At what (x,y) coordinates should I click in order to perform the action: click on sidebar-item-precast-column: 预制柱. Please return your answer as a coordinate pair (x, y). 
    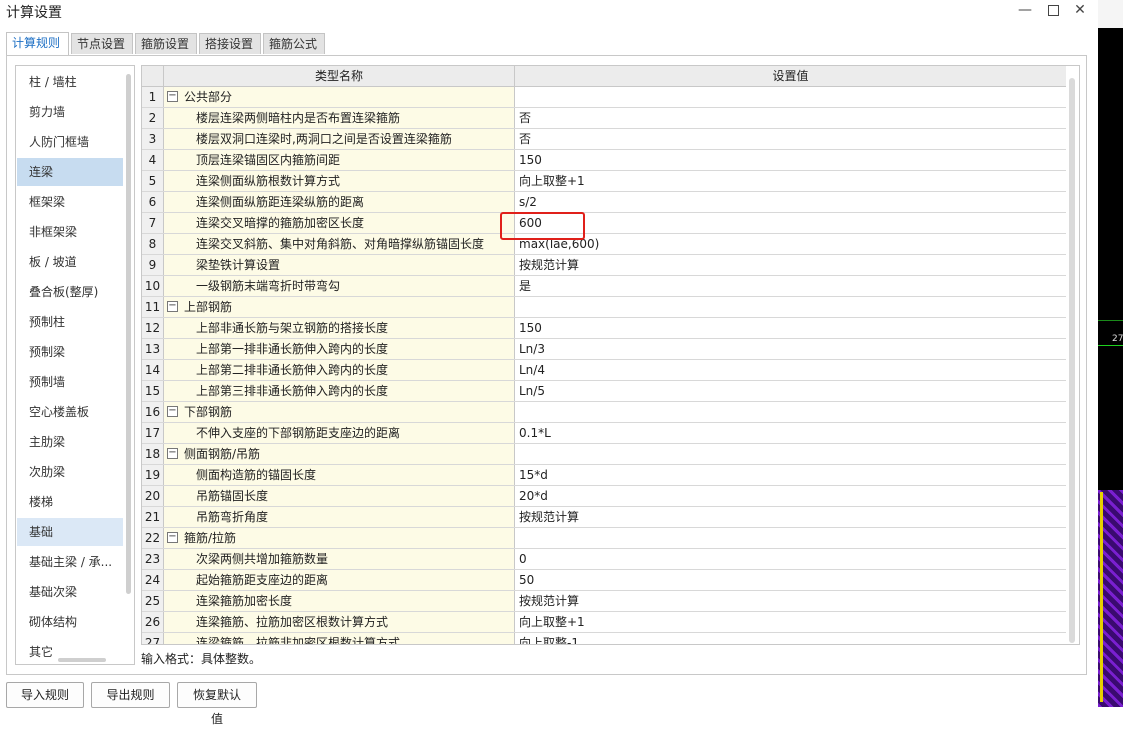
    Looking at the image, I should click on (70, 322).